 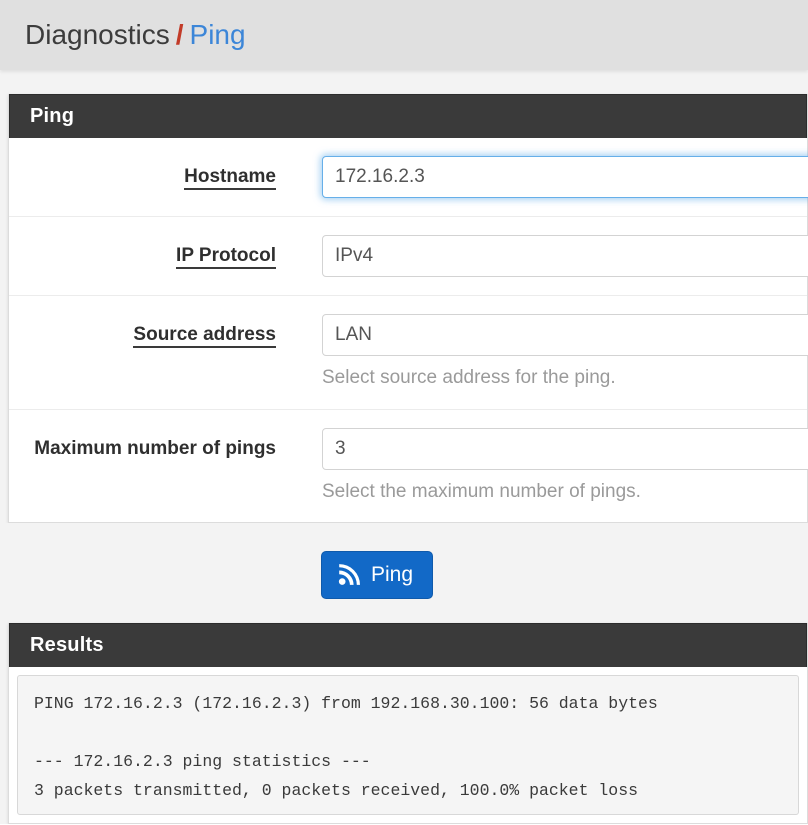 I want to click on label-max-pings: Maximum number of pings, so click(x=142, y=445).